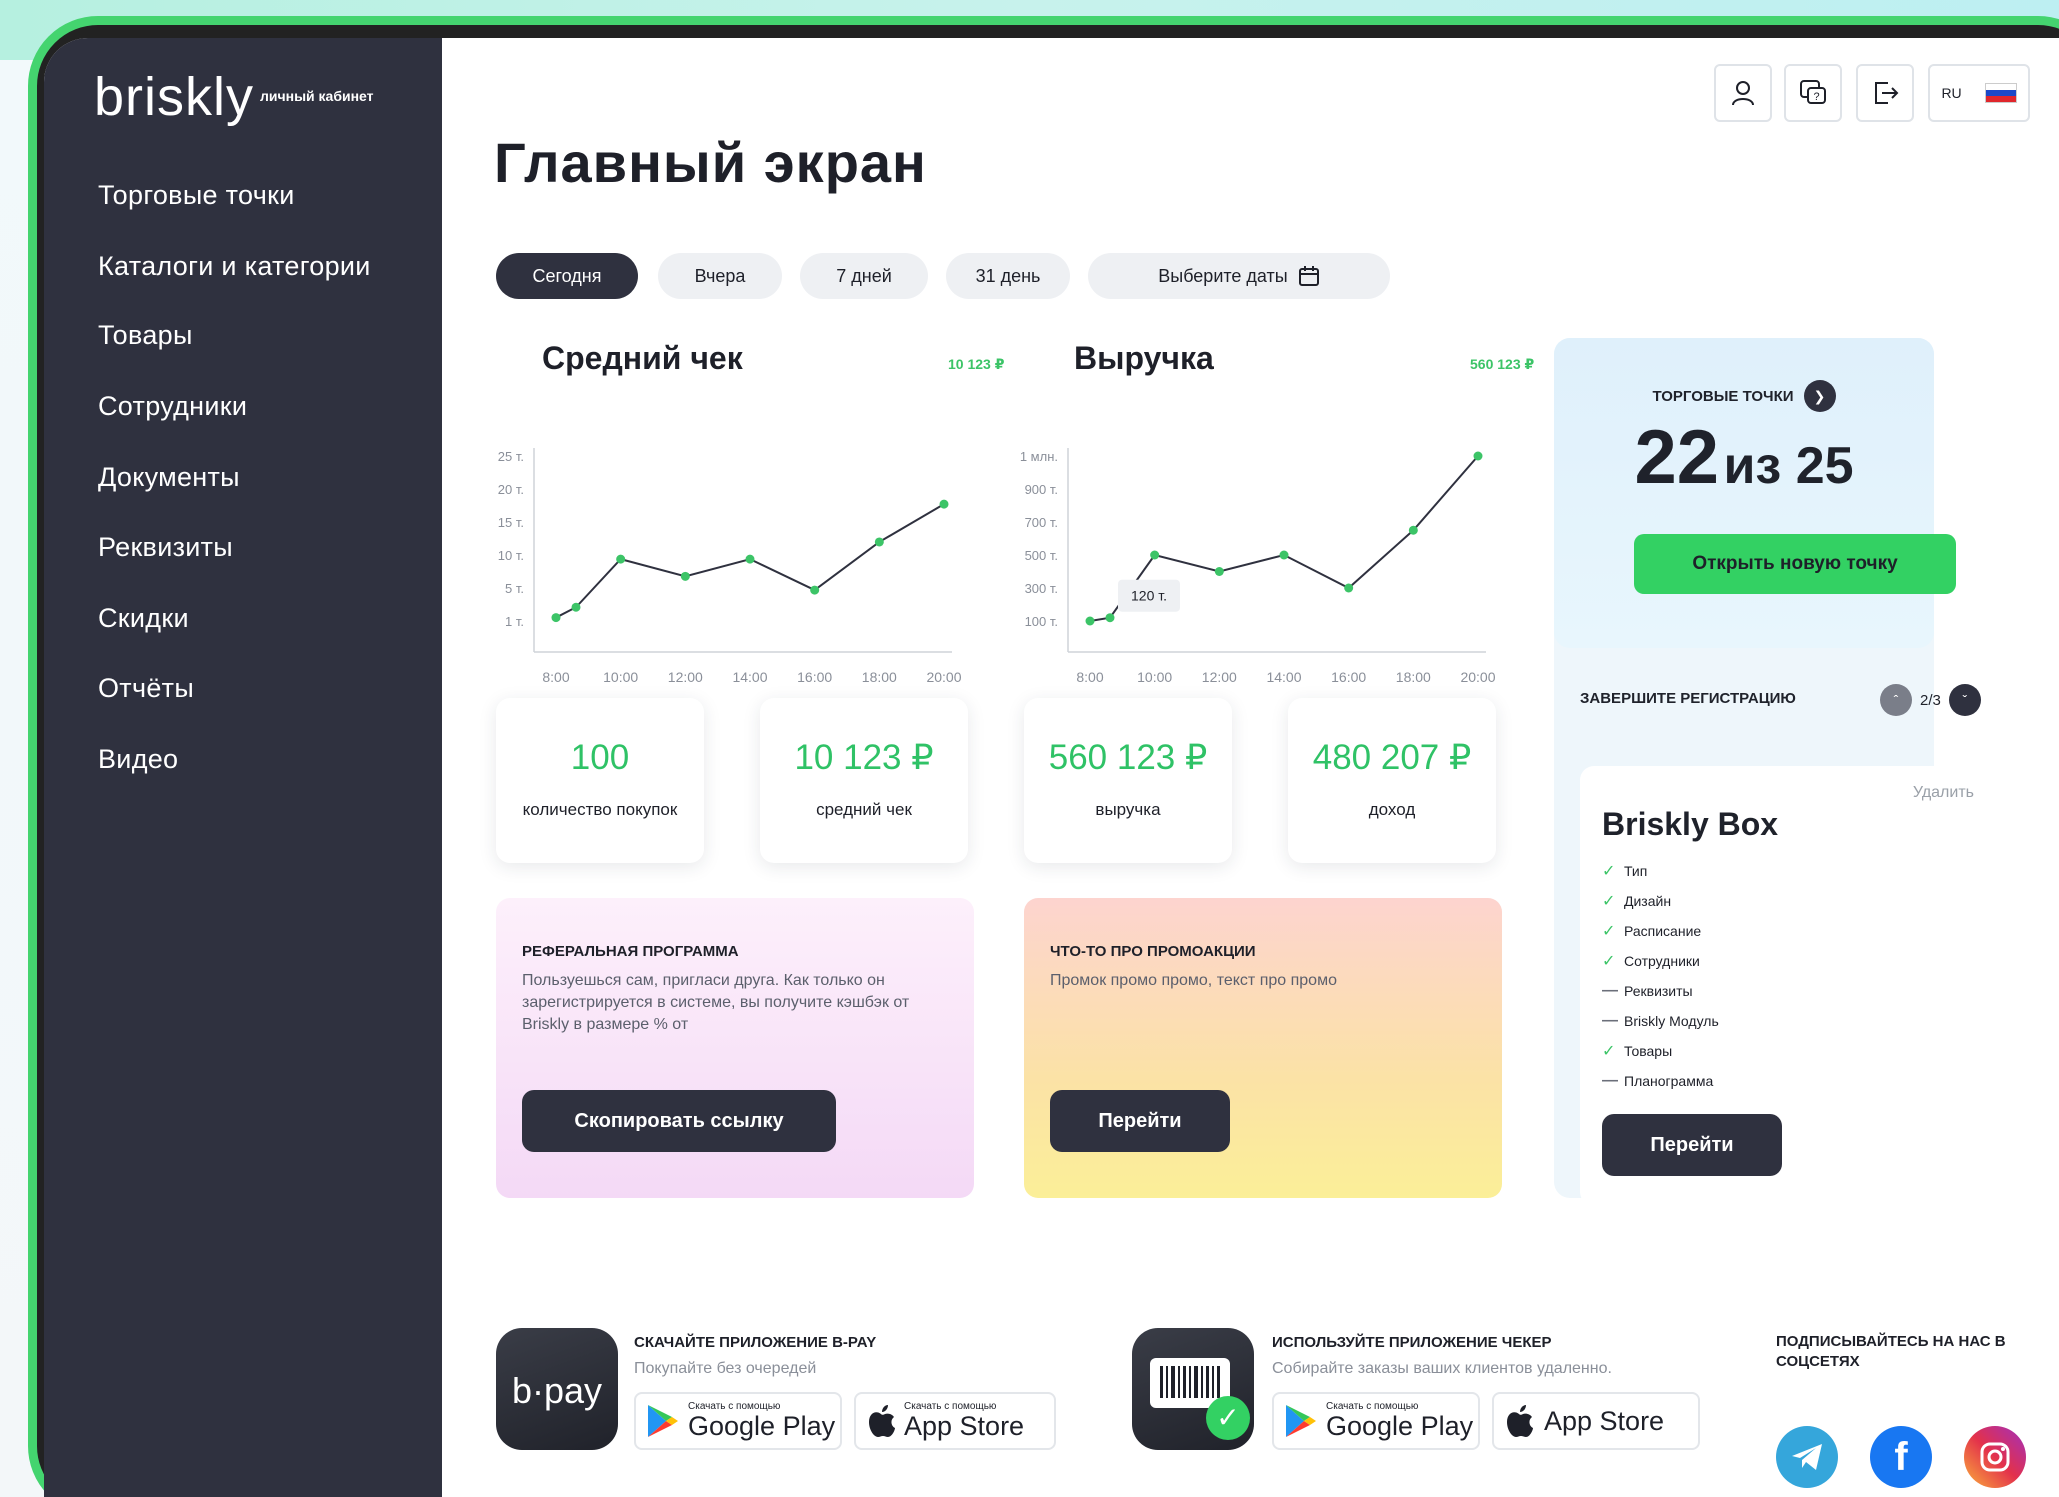  Describe the element at coordinates (1743, 93) in the screenshot. I see `profile-button` at that location.